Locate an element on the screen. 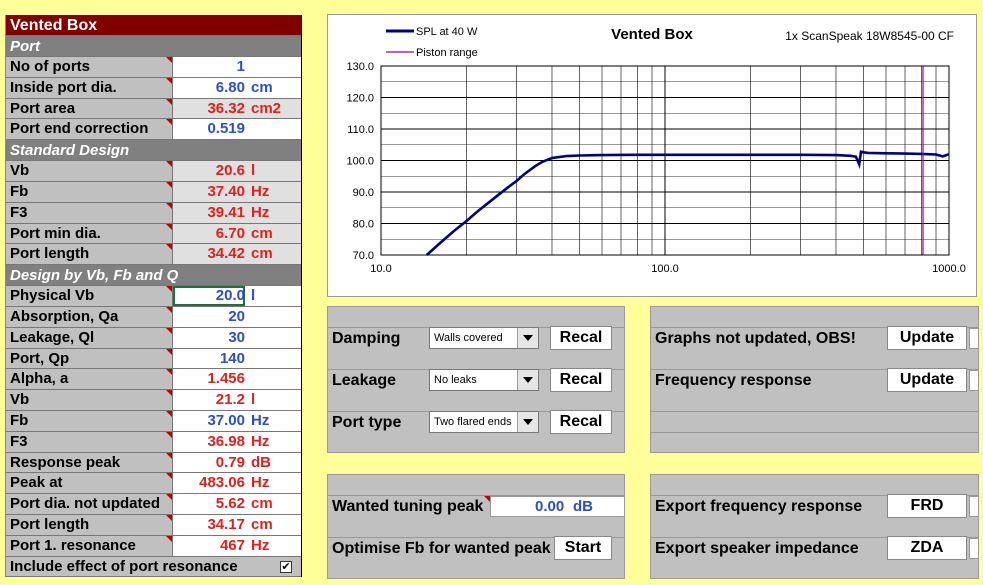  row-value: 6.80 is located at coordinates (230, 87).